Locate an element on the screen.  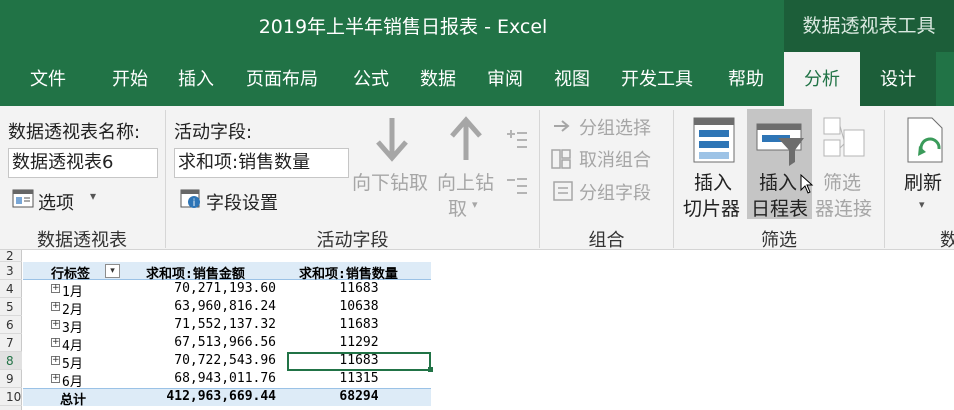
drill-up-button: 向上钻 is located at coordinates (465, 181).